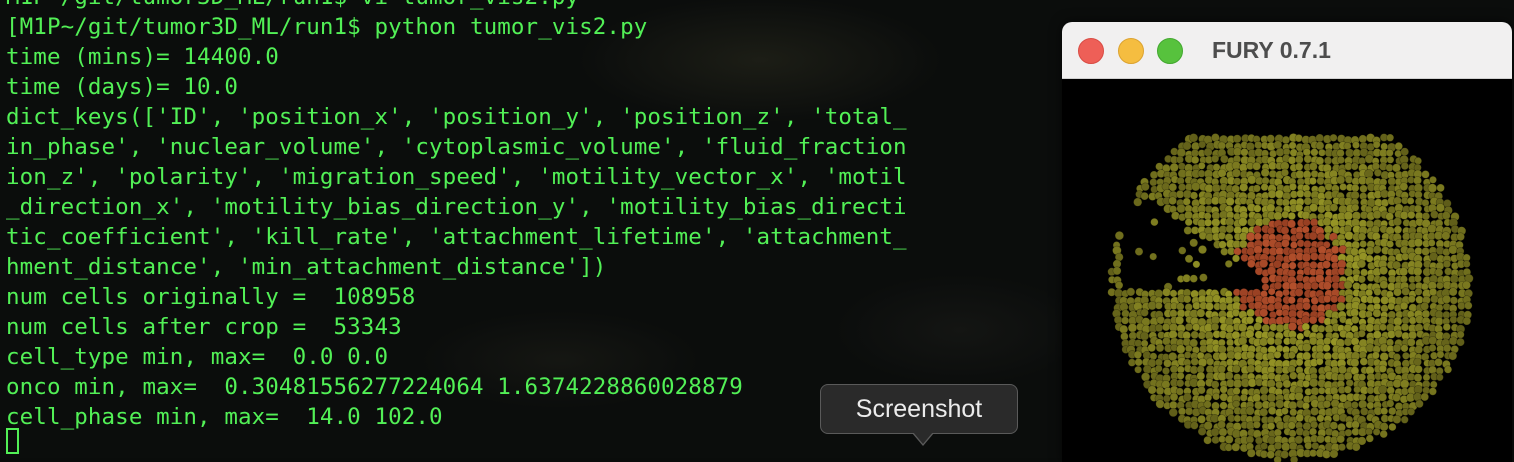 Image resolution: width=1514 pixels, height=462 pixels. I want to click on terminal-line: cell_phase min, max= 14.0 102.0, so click(224, 417).